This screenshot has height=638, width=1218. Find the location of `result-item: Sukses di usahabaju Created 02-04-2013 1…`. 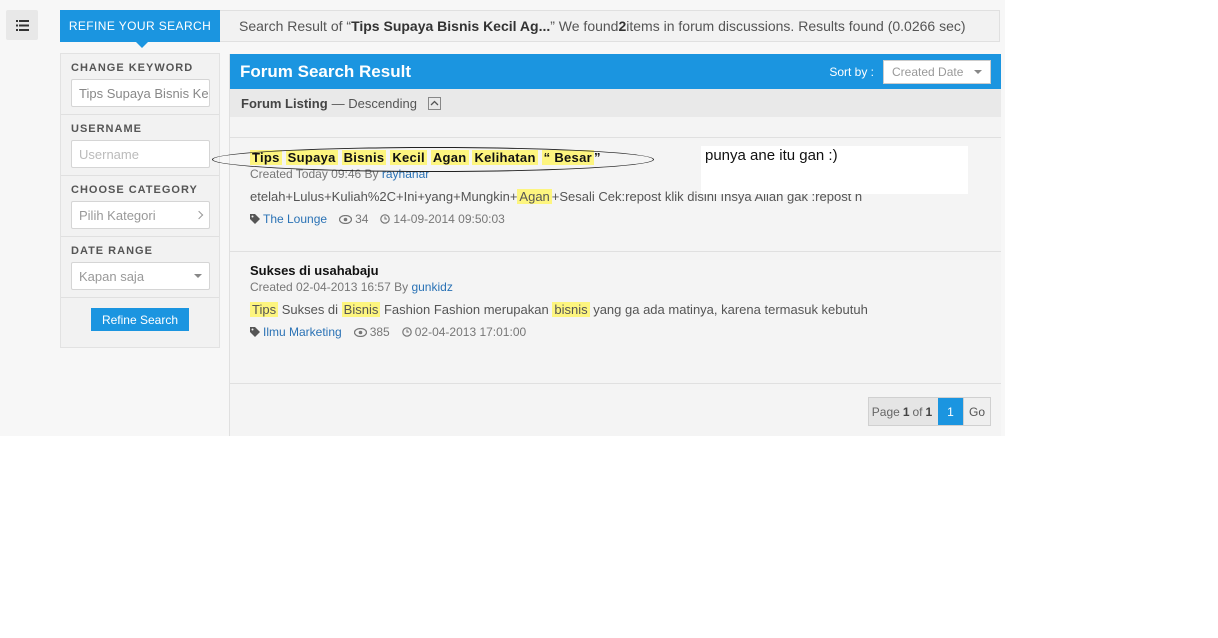

result-item: Sukses di usahabaju Created 02-04-2013 1… is located at coordinates (615, 307).